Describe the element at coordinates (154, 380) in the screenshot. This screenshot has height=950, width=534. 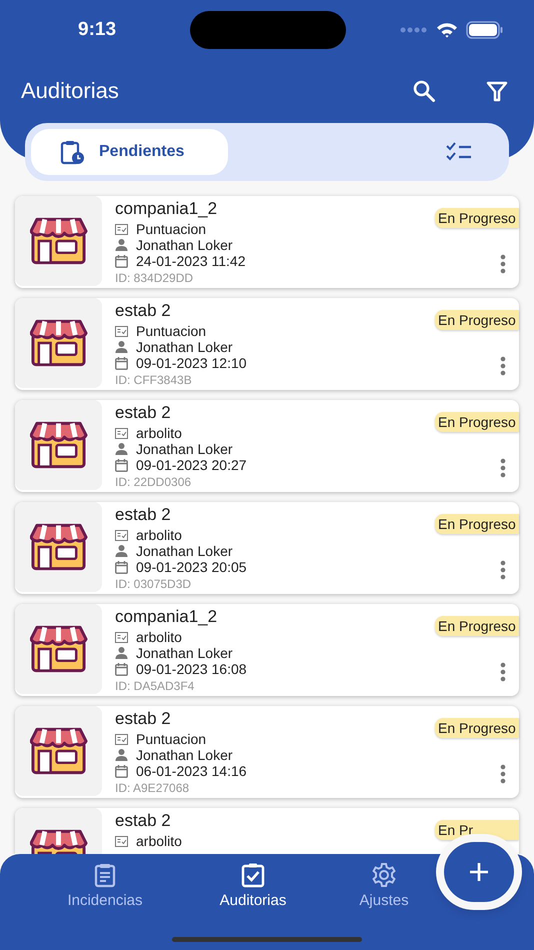
I see `audit-id: ID: CFF3843B` at that location.